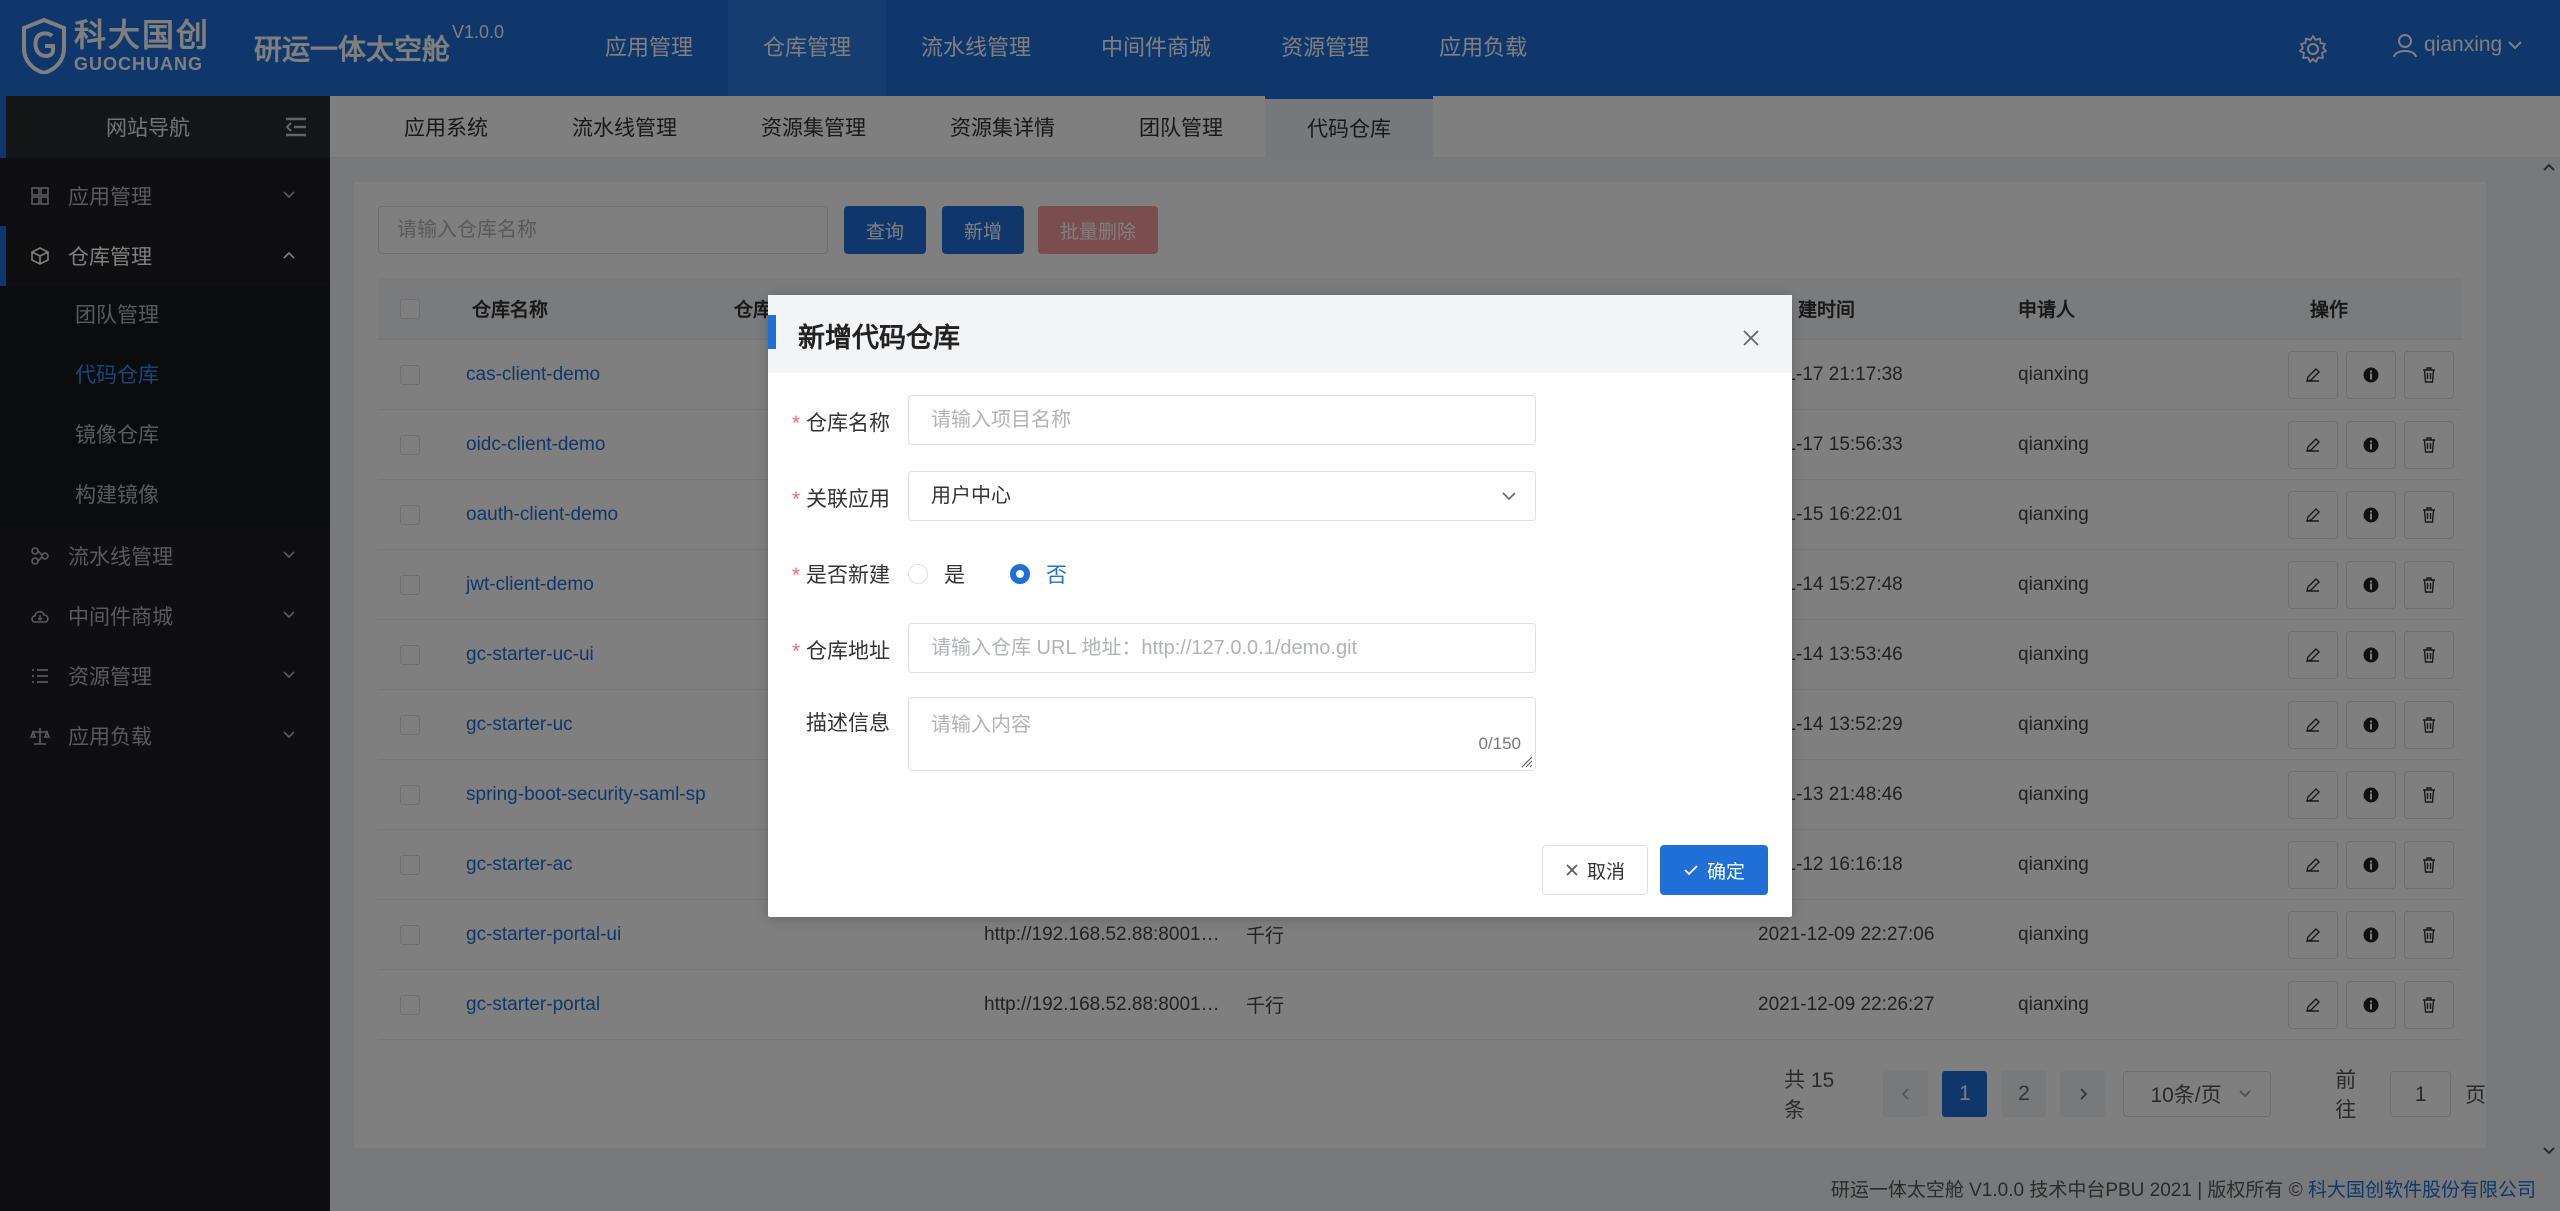  What do you see at coordinates (1509, 496) in the screenshot?
I see `chevron-down-icon` at bounding box center [1509, 496].